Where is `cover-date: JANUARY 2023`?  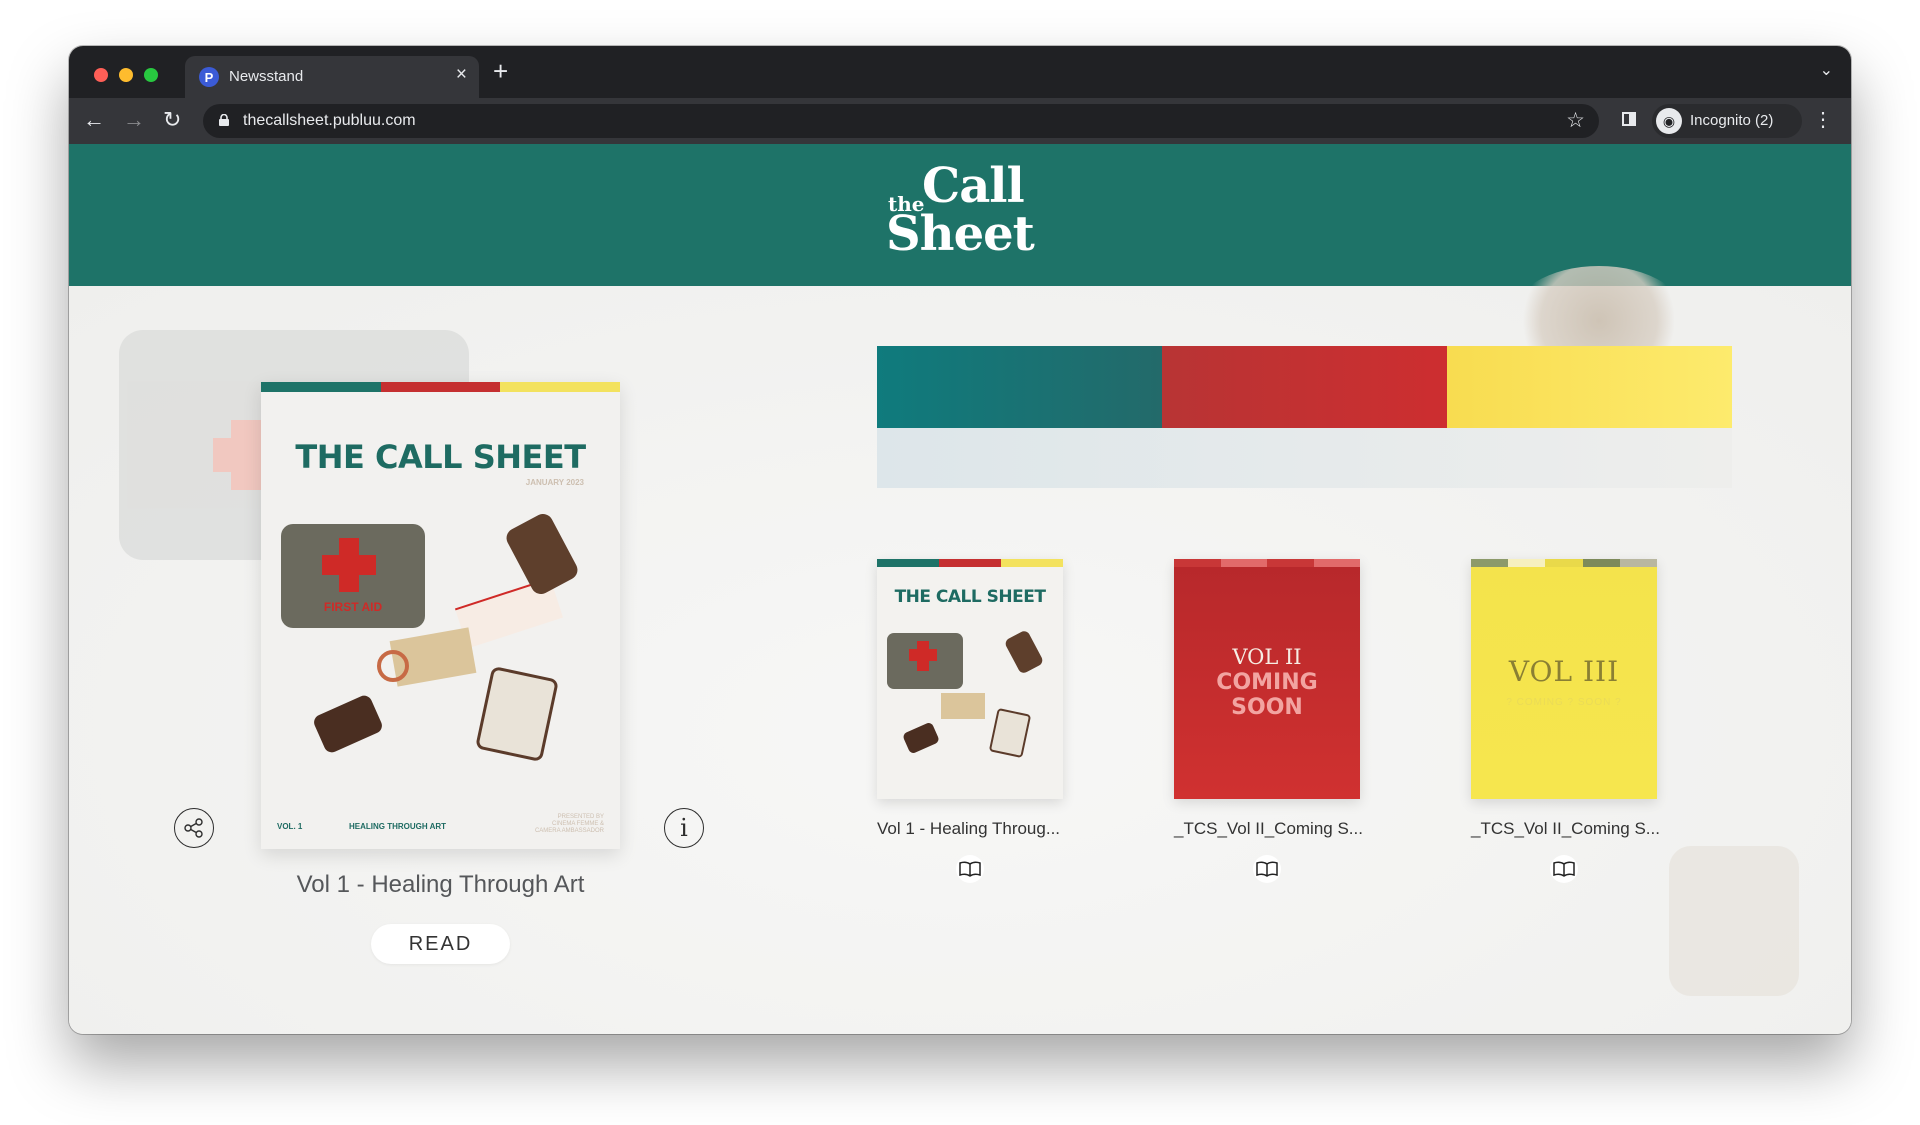 cover-date: JANUARY 2023 is located at coordinates (554, 482).